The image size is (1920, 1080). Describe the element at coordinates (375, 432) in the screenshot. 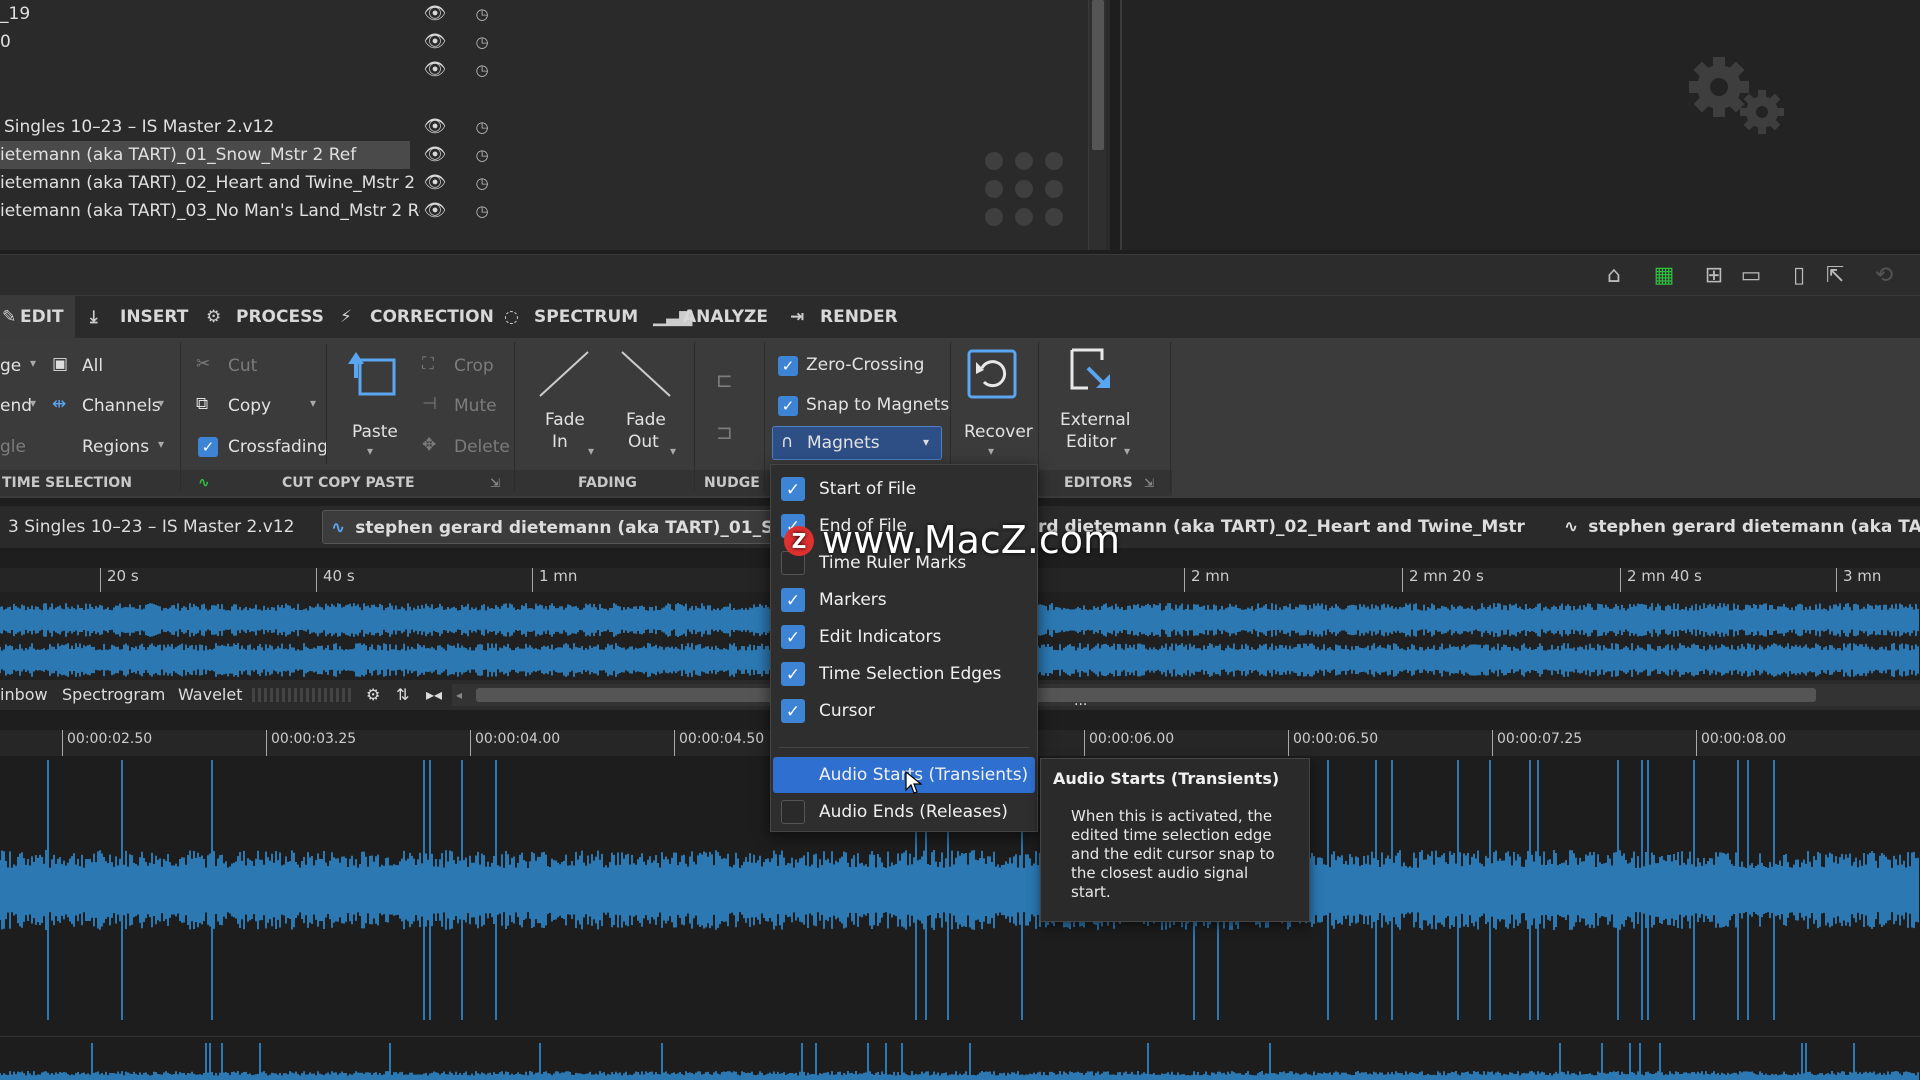

I see `paste-button: Paste` at that location.